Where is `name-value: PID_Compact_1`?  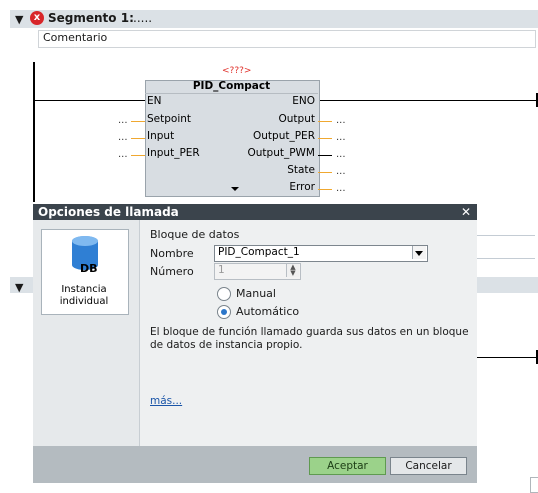
name-value: PID_Compact_1 is located at coordinates (259, 252).